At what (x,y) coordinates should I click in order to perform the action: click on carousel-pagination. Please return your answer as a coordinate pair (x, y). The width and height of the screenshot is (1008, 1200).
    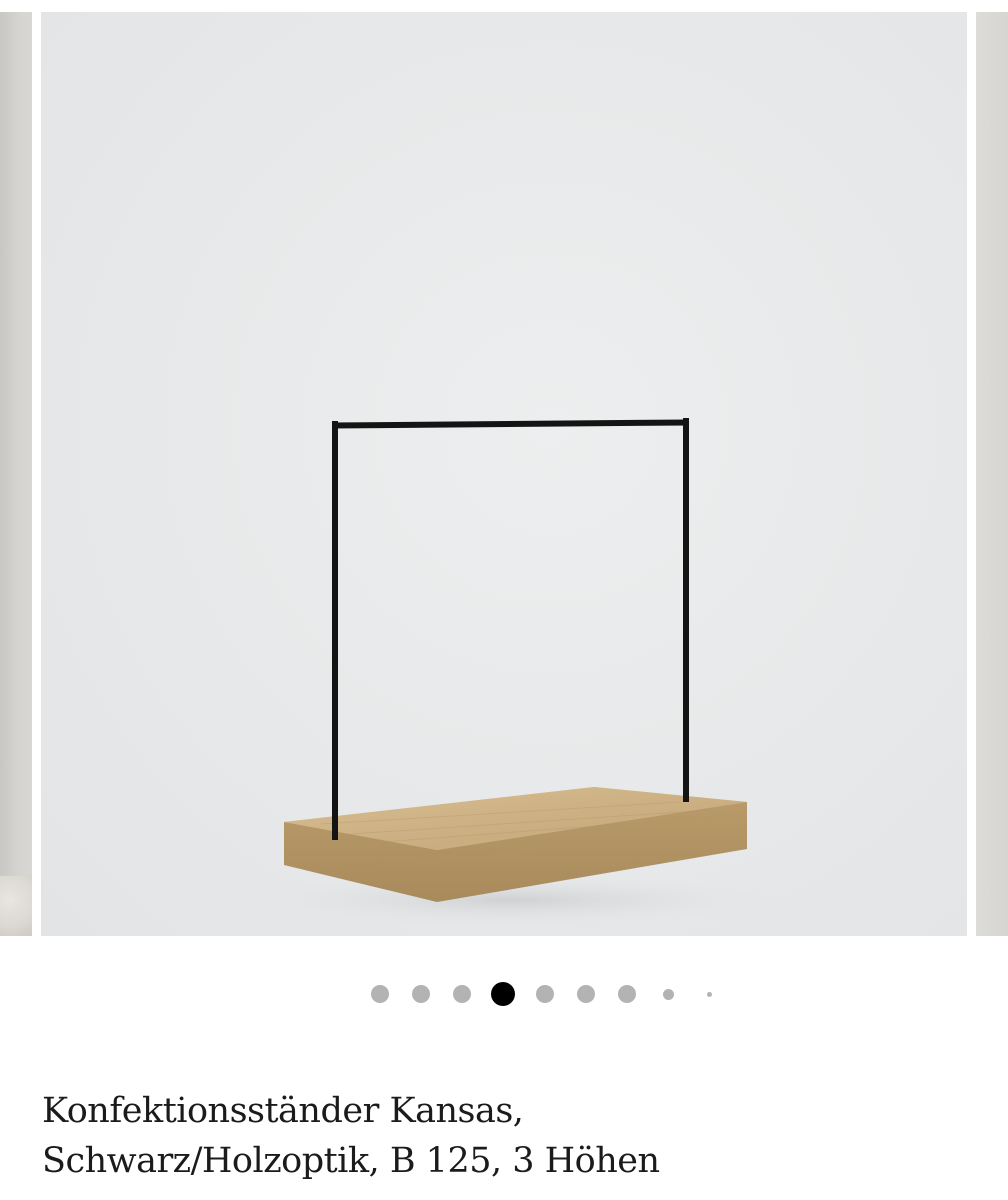
    Looking at the image, I should click on (504, 994).